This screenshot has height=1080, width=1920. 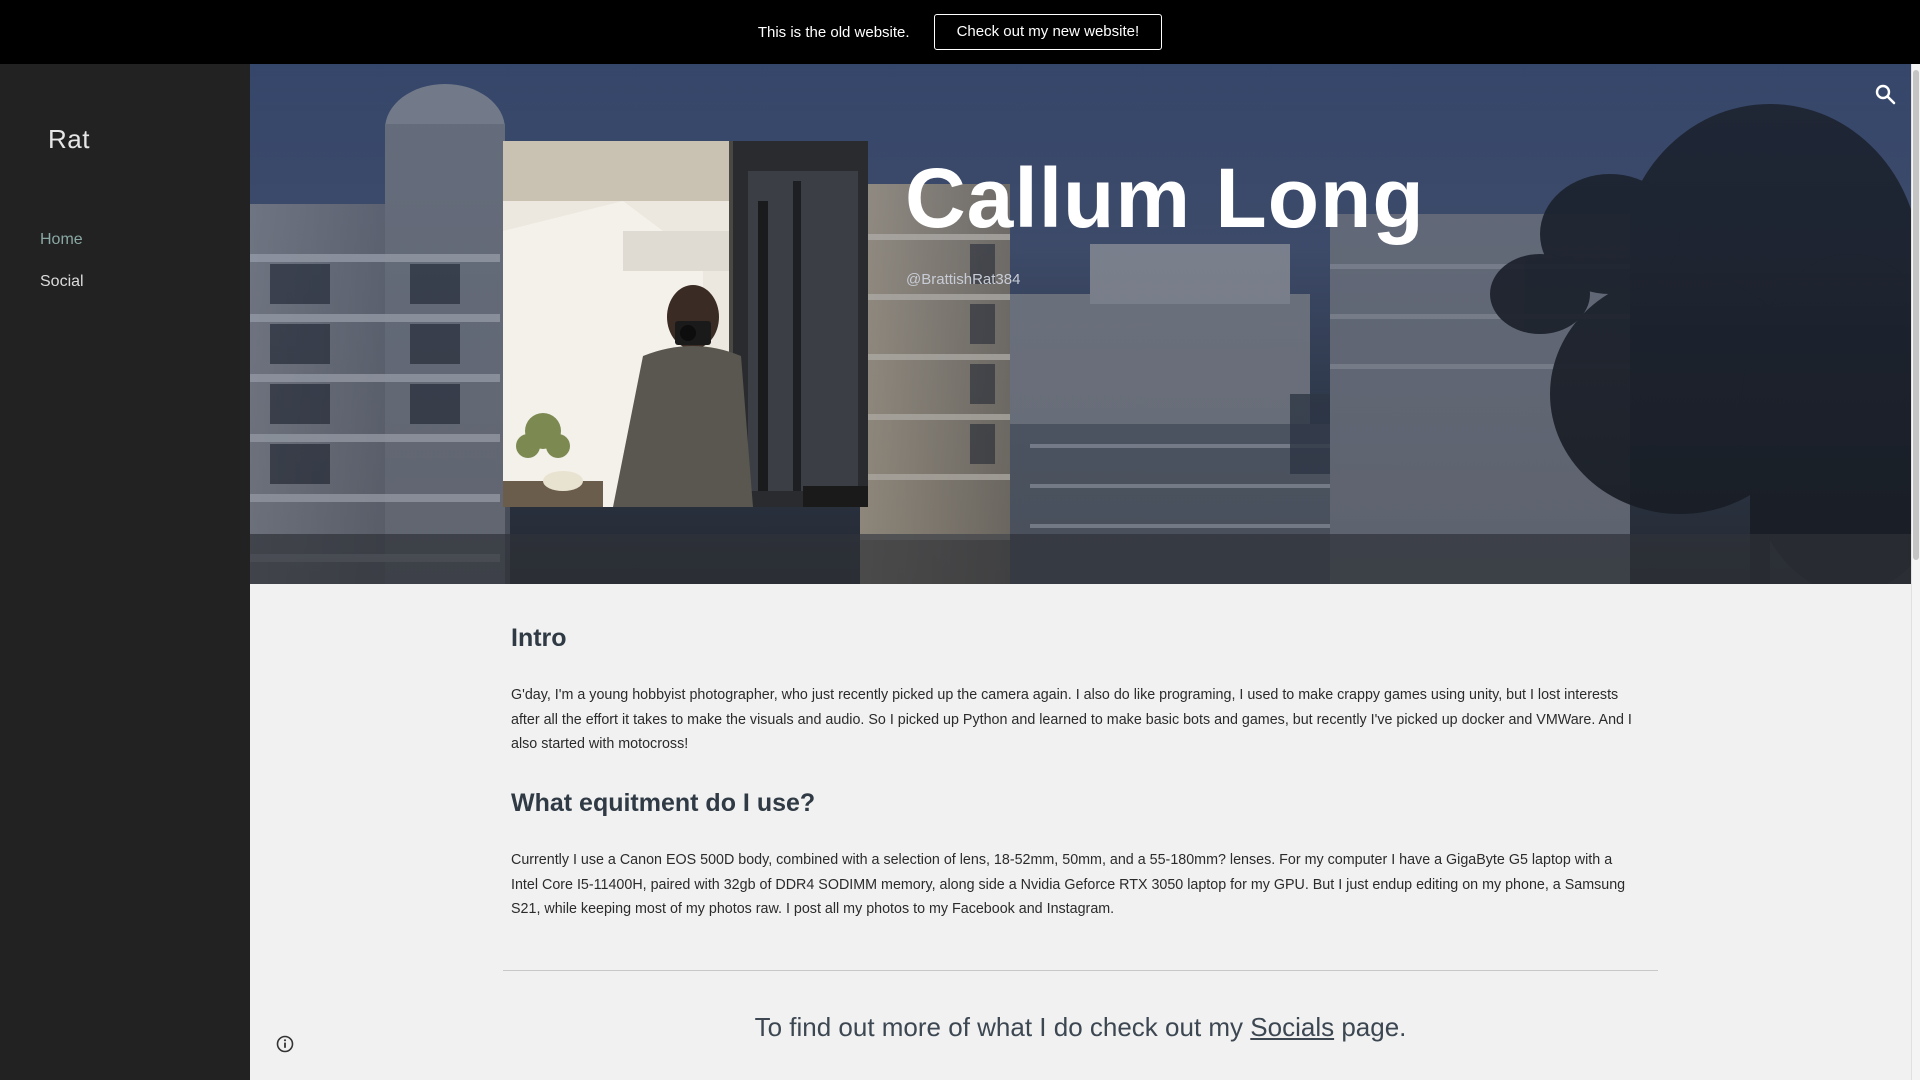 What do you see at coordinates (1916, 315) in the screenshot?
I see `scrollbar-thumb` at bounding box center [1916, 315].